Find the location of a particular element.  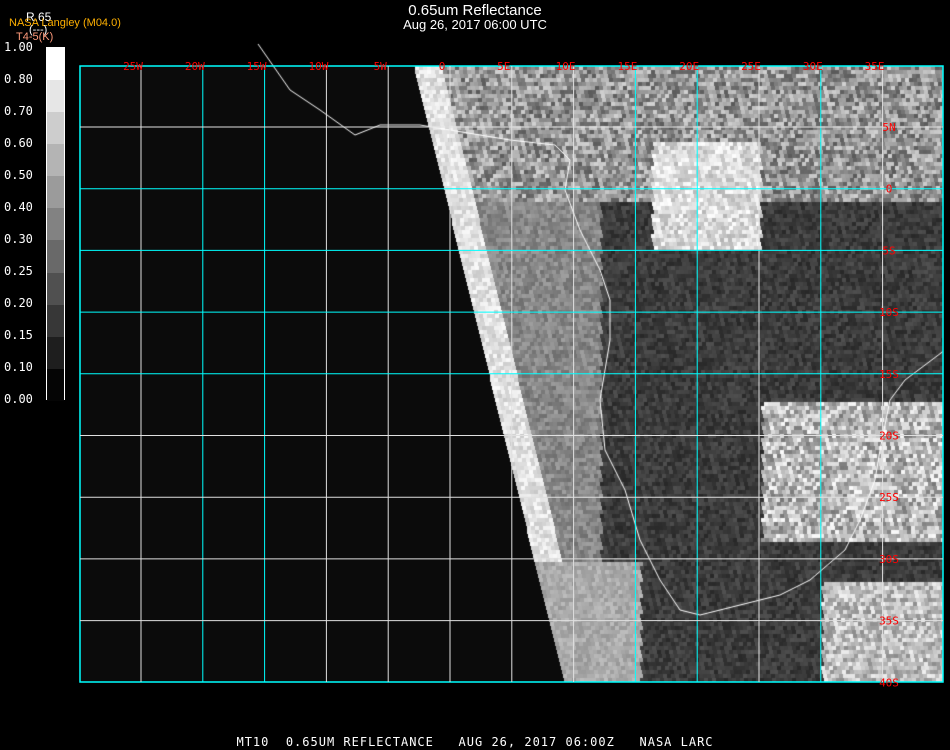

longitude-label: 20E is located at coordinates (689, 66).